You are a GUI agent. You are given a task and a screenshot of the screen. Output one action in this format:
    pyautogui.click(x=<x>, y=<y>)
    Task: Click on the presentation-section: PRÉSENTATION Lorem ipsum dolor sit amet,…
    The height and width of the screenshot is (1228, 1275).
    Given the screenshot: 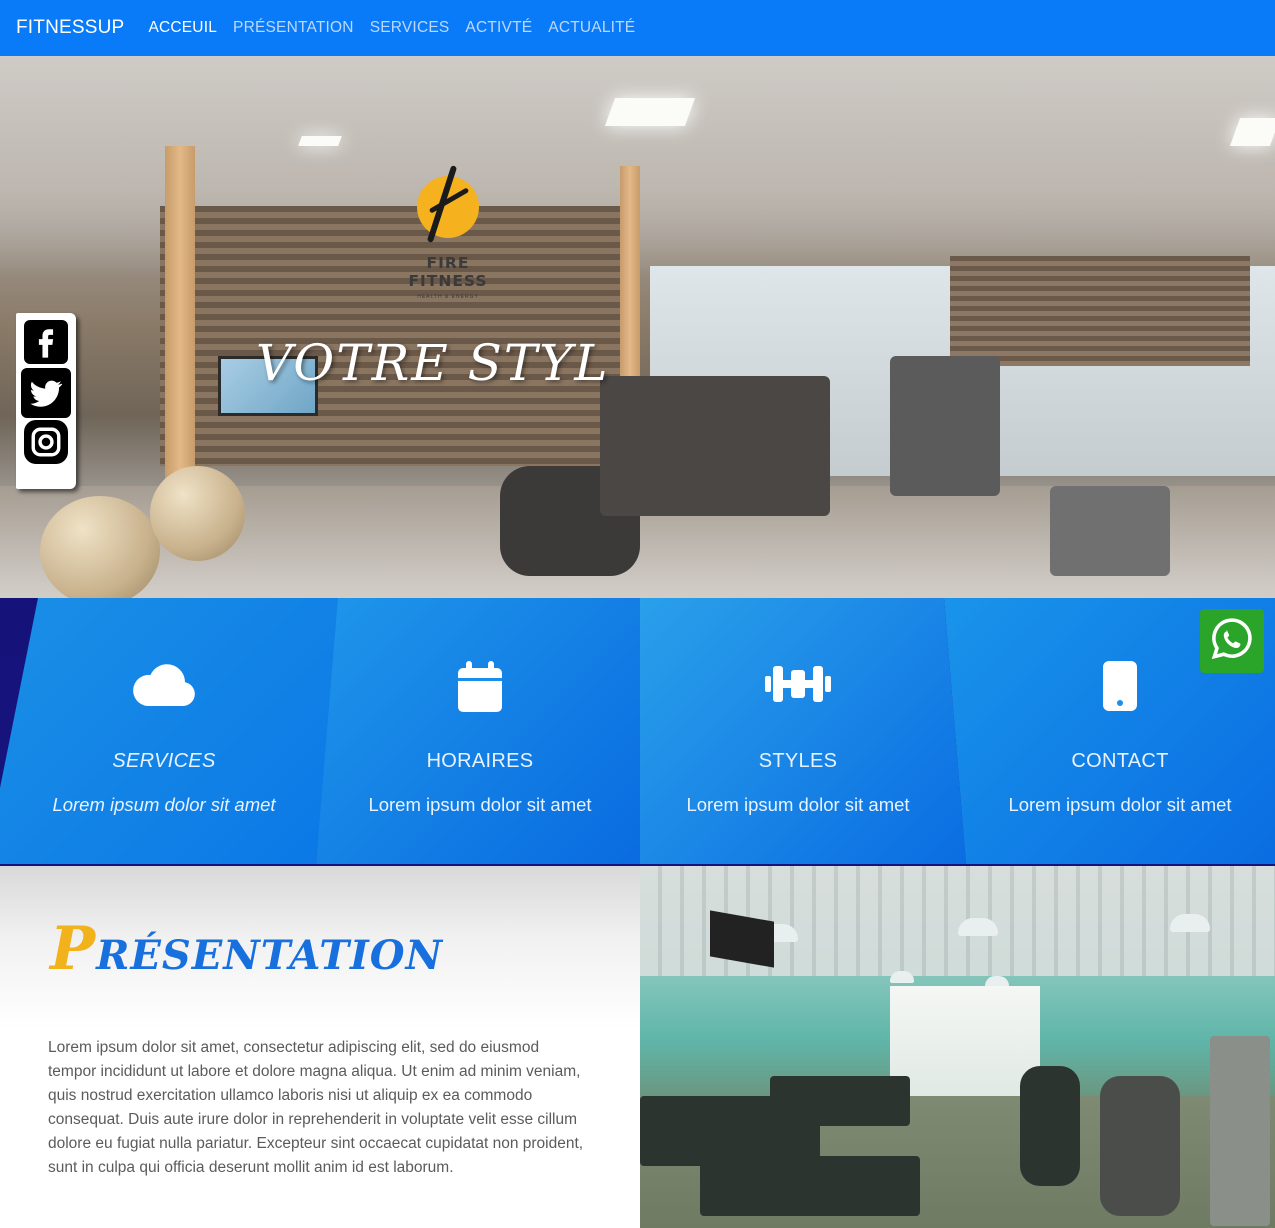 What is the action you would take?
    pyautogui.click(x=320, y=1047)
    